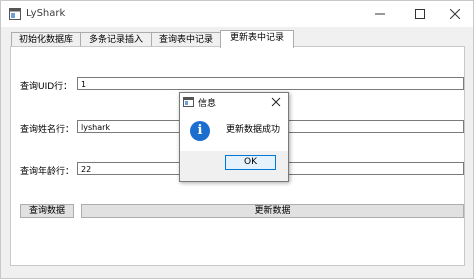  What do you see at coordinates (234, 102) in the screenshot?
I see `dialog-title-bar: 信息` at bounding box center [234, 102].